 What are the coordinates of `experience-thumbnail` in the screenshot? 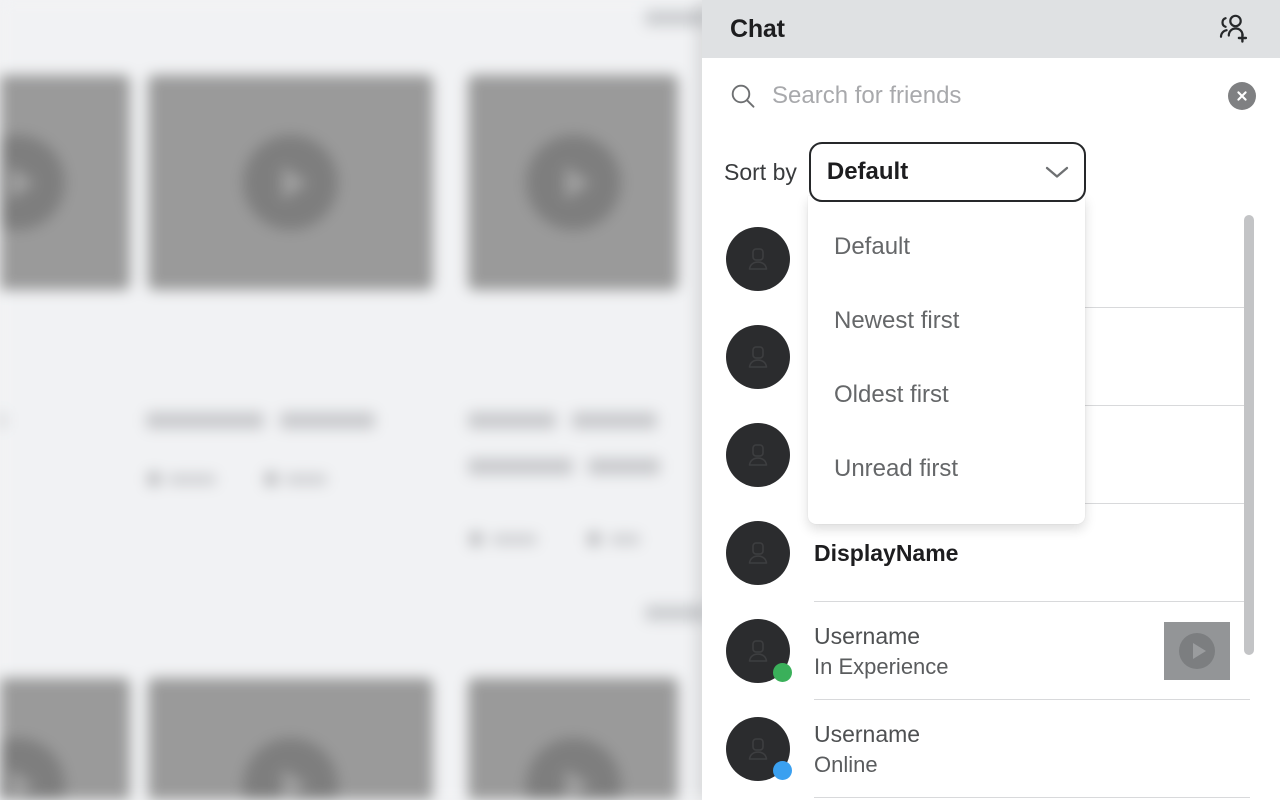 It's located at (1197, 651).